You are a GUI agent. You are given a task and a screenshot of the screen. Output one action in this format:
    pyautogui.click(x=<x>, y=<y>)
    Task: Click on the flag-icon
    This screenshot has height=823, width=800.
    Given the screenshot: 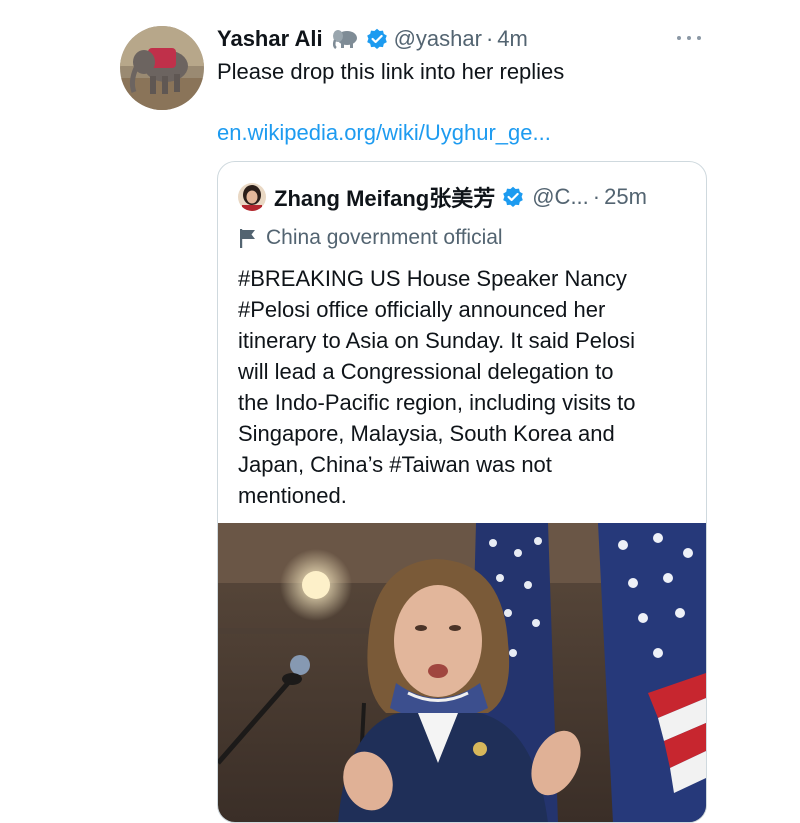 What is the action you would take?
    pyautogui.click(x=248, y=238)
    